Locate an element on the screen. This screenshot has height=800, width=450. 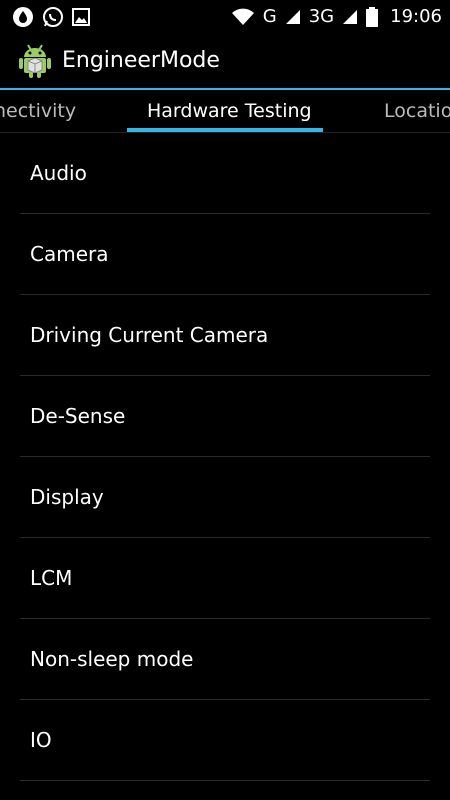
battery-icon is located at coordinates (372, 16).